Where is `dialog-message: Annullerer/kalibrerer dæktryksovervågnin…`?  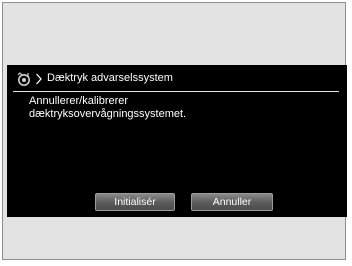 dialog-message: Annullerer/kalibrerer dæktryksovervågnin… is located at coordinates (107, 108).